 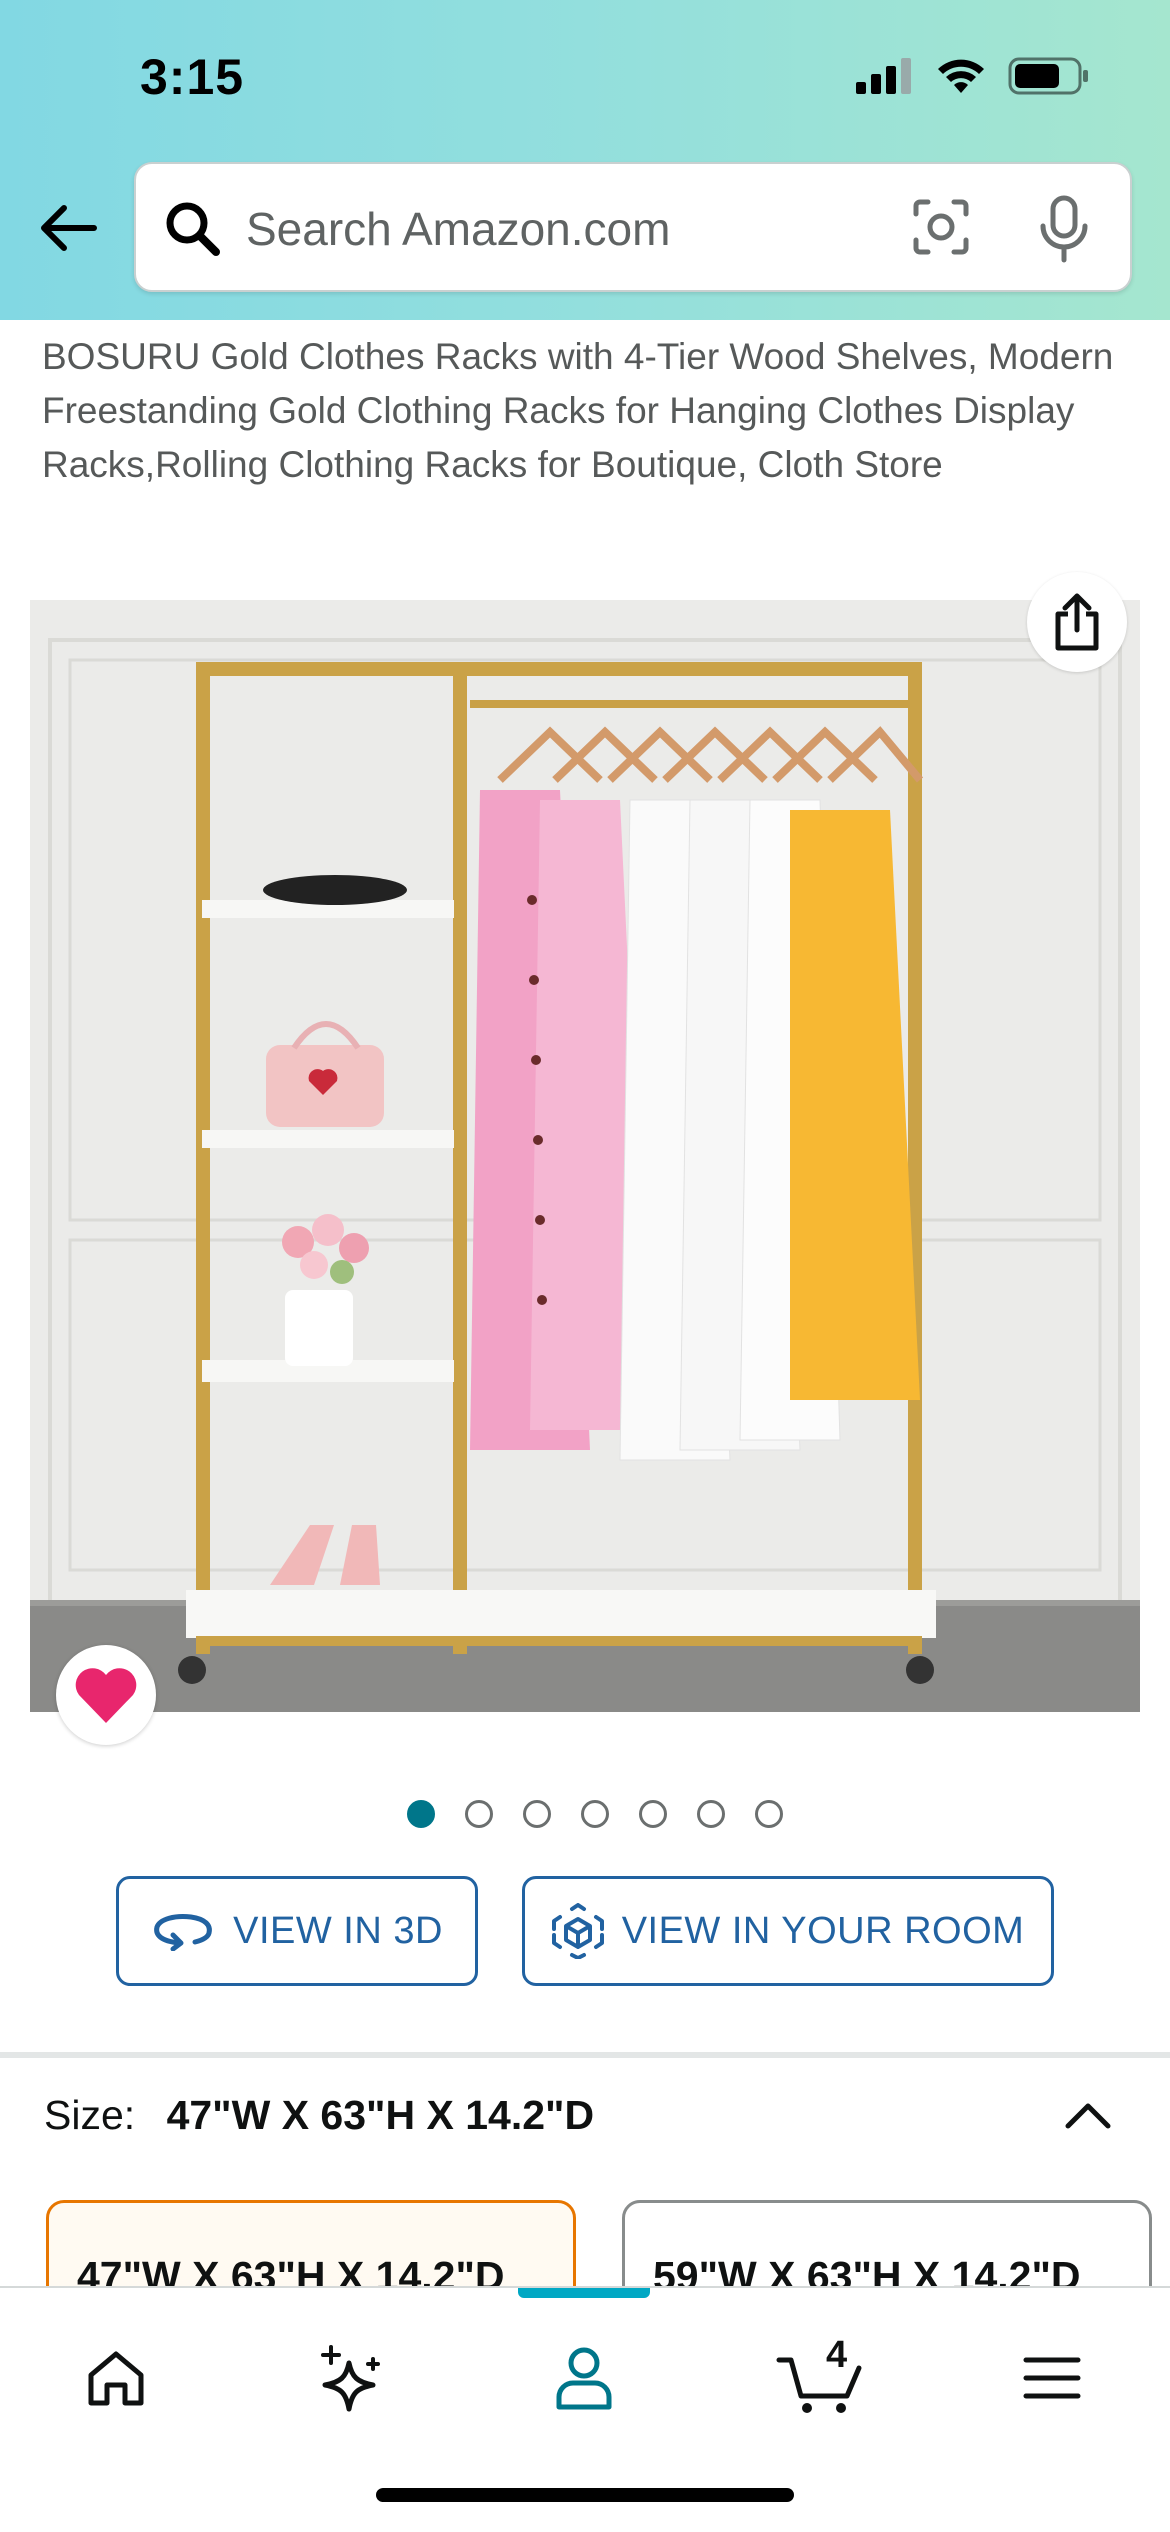 I want to click on view-in-your-room-button: VIEW IN YOUR ROOM, so click(x=788, y=1931).